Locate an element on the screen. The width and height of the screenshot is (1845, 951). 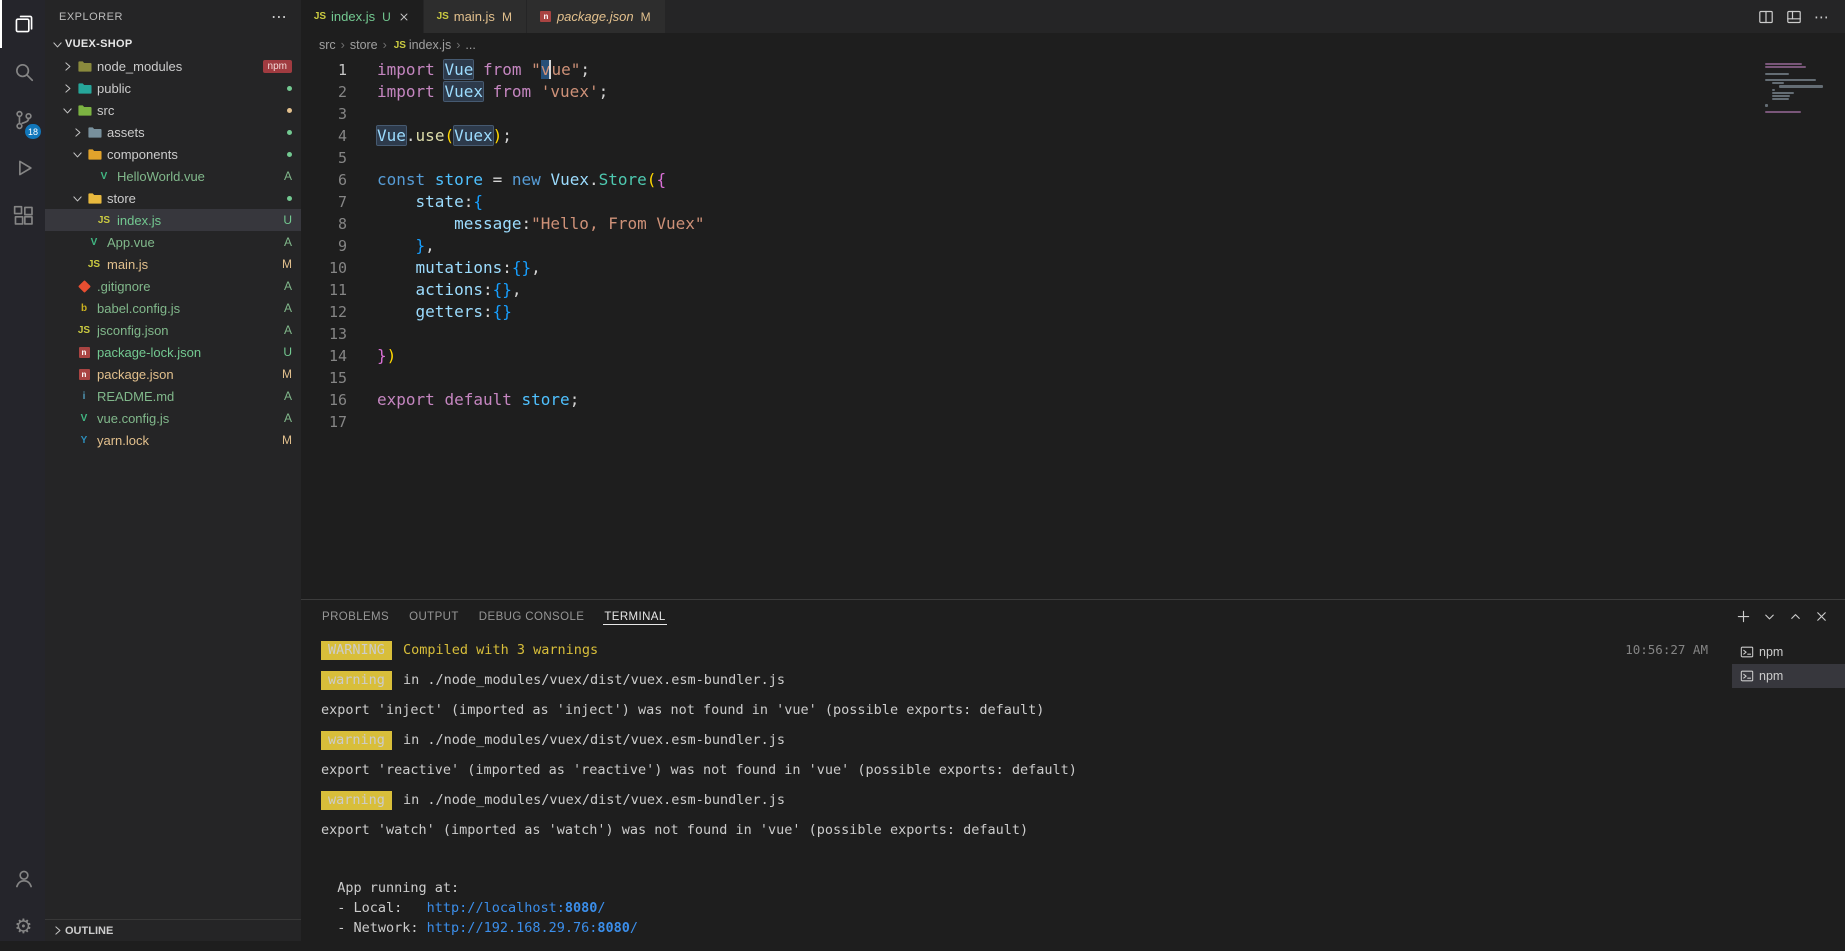
new-terminal-icon is located at coordinates (1743, 616).